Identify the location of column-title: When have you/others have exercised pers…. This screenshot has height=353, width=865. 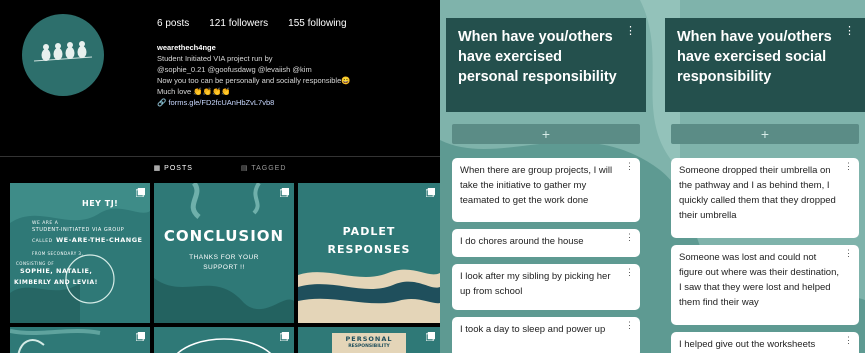
(537, 57).